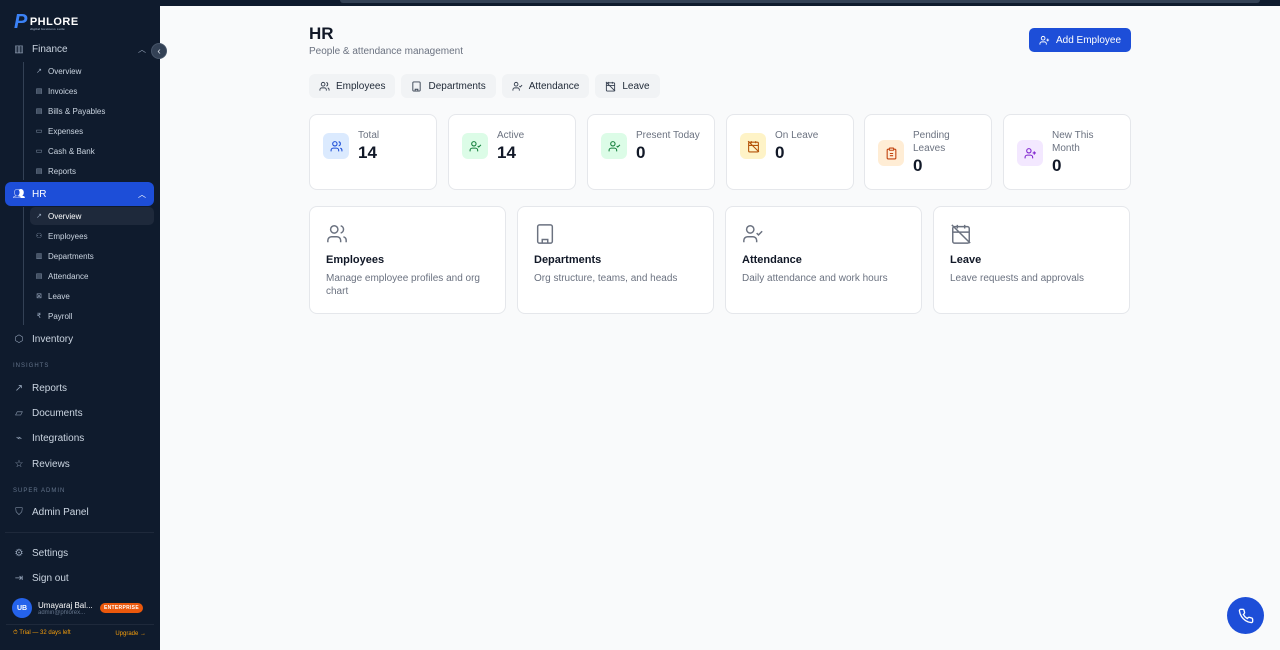  Describe the element at coordinates (31, 366) in the screenshot. I see `section-label-insights: INSIGHTS` at that location.